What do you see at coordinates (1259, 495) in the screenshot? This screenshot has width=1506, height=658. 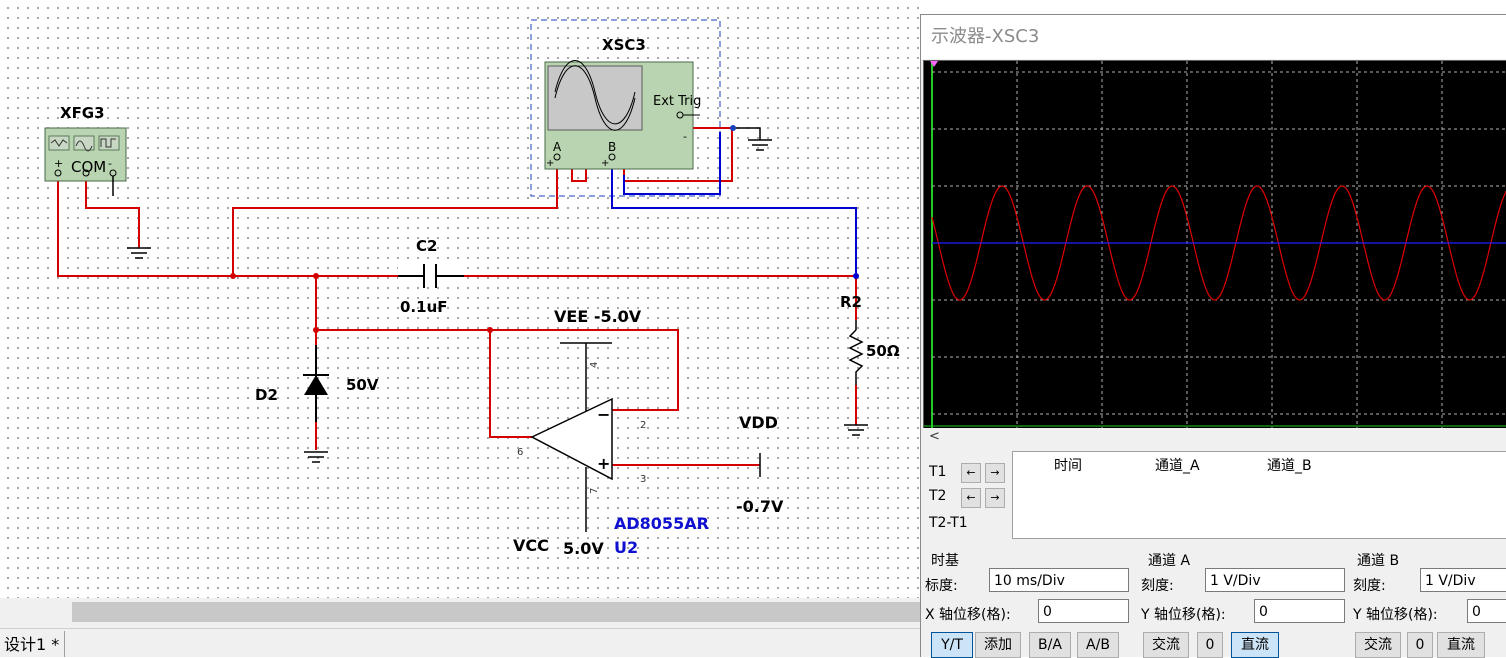 I see `cursor-readout-table: 时间 通道_A 通道_B` at bounding box center [1259, 495].